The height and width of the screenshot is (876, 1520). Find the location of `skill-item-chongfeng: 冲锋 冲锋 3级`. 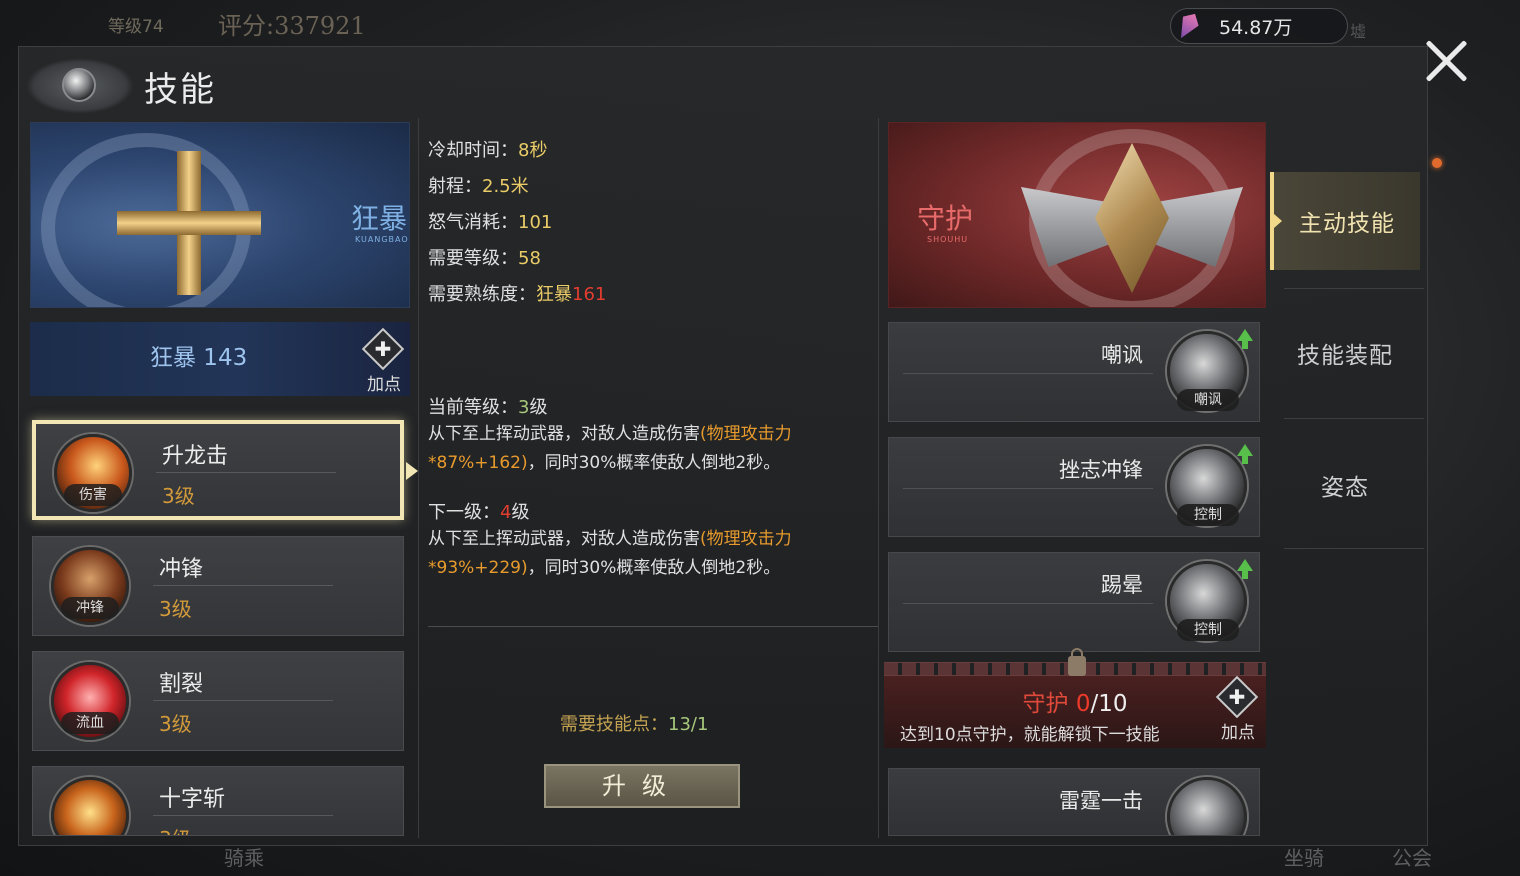

skill-item-chongfeng: 冲锋 冲锋 3级 is located at coordinates (218, 586).